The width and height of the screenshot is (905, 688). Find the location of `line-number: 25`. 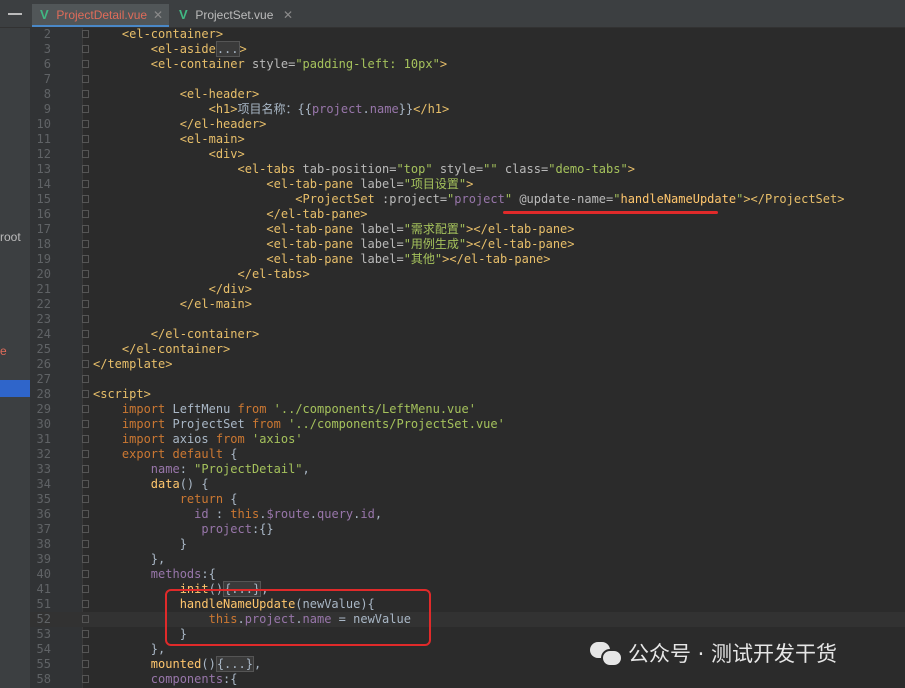

line-number: 25 is located at coordinates (43, 349).